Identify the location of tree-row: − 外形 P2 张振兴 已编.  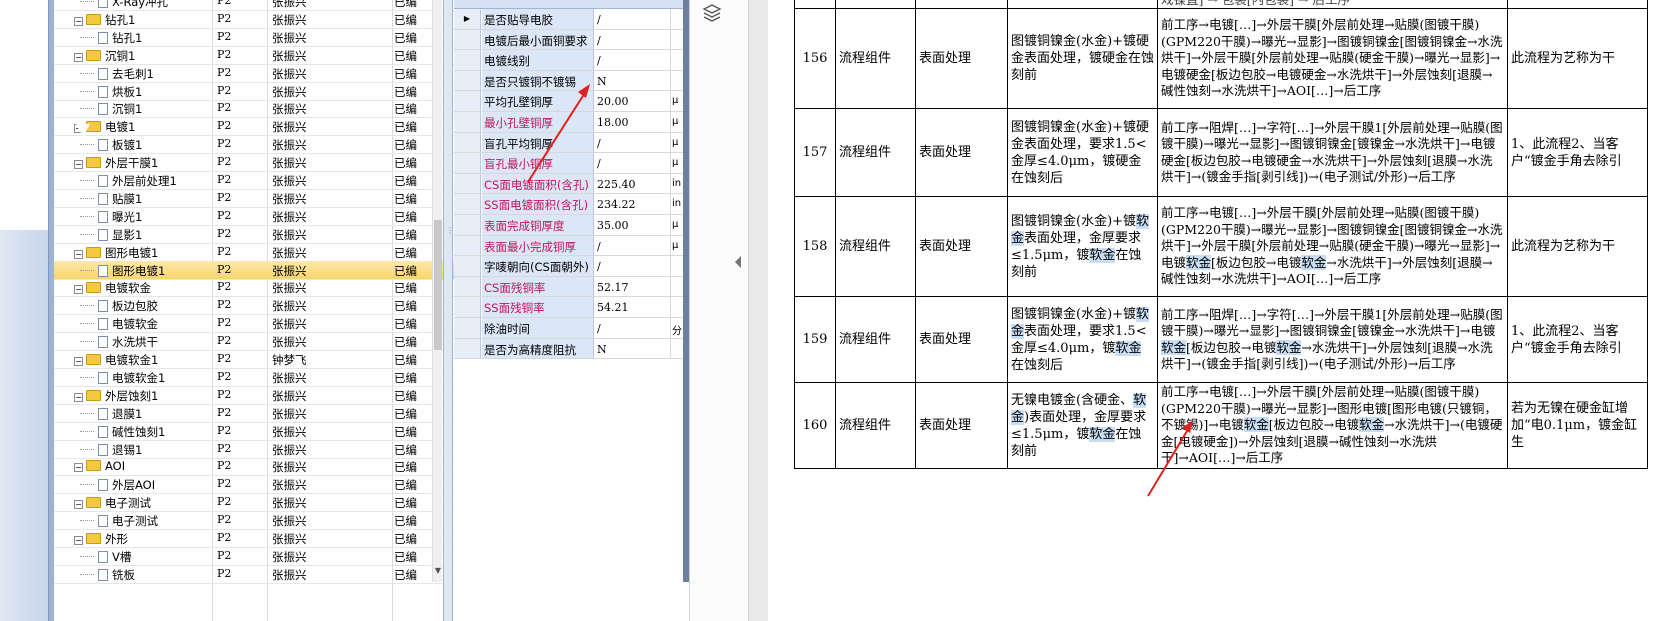
(254, 538).